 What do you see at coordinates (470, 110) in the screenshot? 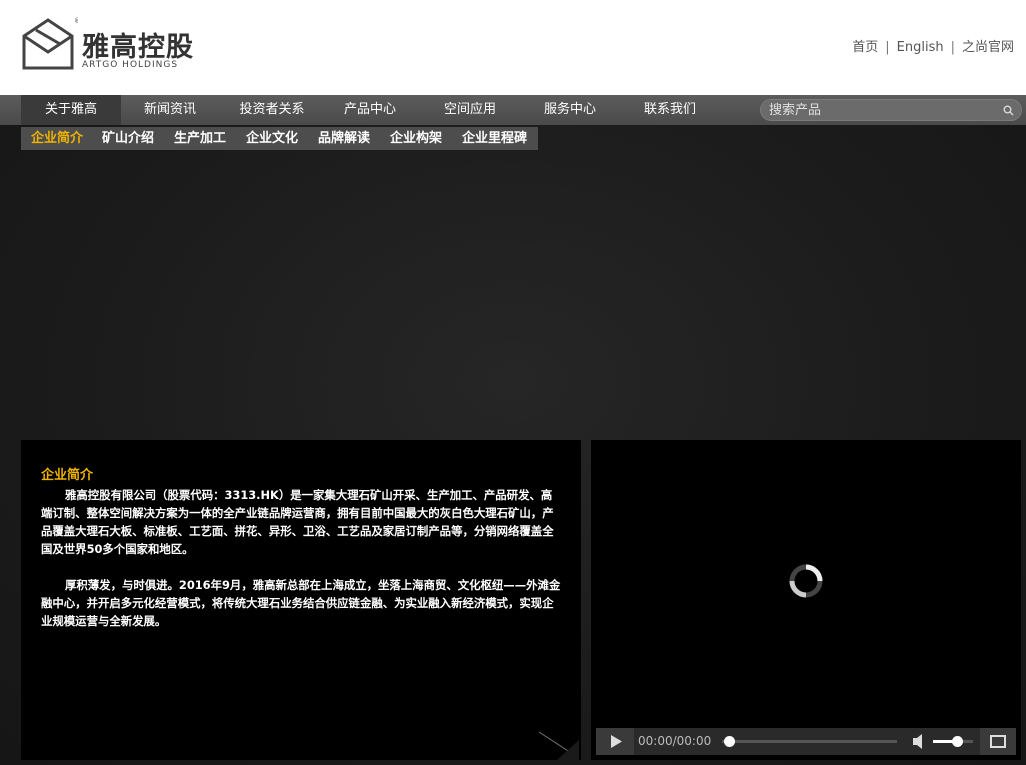
I see `nav-item-space: 空间应用` at bounding box center [470, 110].